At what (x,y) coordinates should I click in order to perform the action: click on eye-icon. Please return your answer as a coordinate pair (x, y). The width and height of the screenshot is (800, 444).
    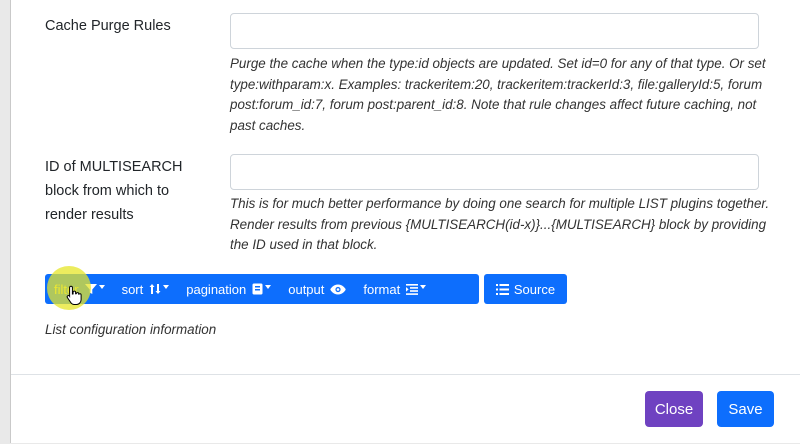
    Looking at the image, I should click on (338, 289).